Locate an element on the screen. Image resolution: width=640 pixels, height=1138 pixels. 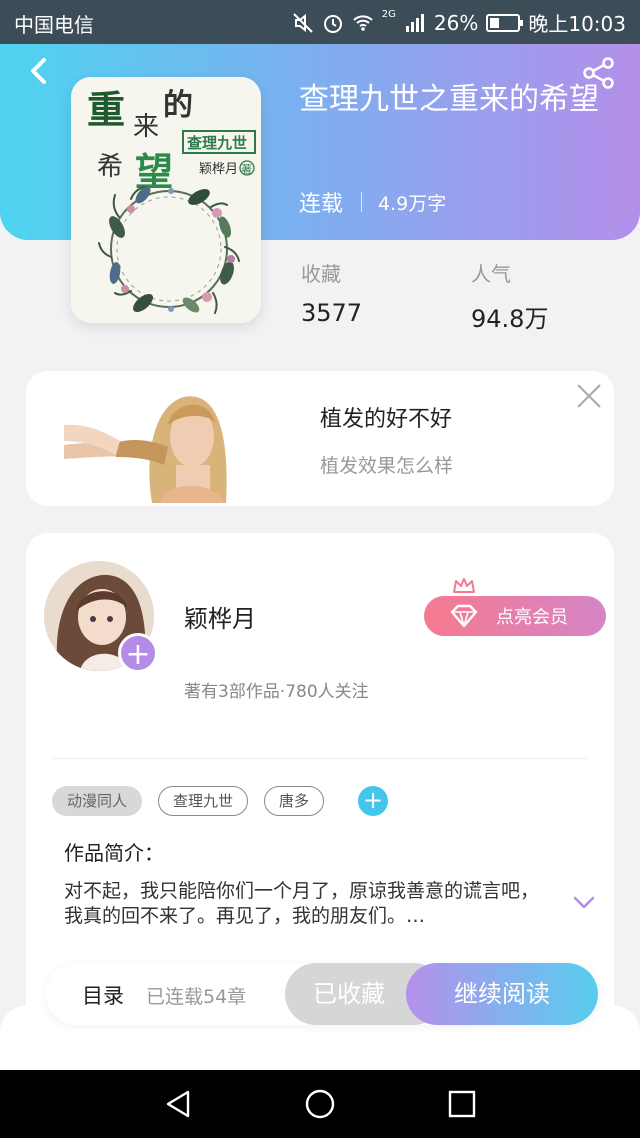
author-name: 颖桦月 is located at coordinates (220, 616).